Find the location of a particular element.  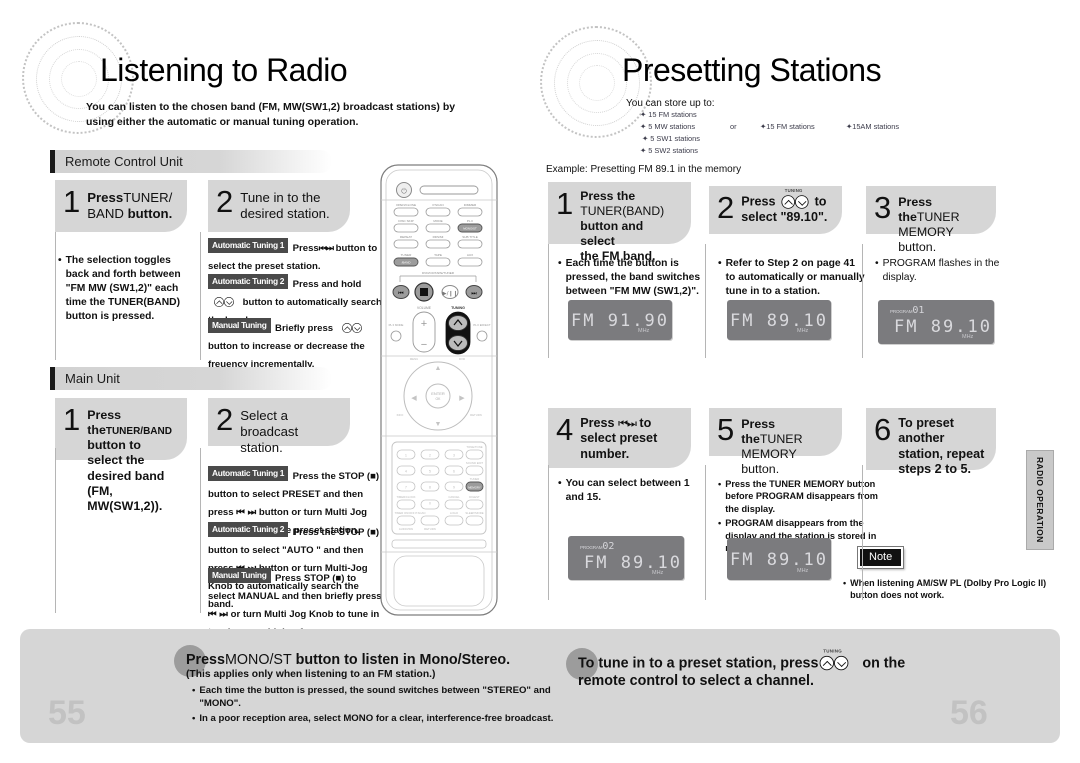

step-text-pre: Press is located at coordinates (597, 423).